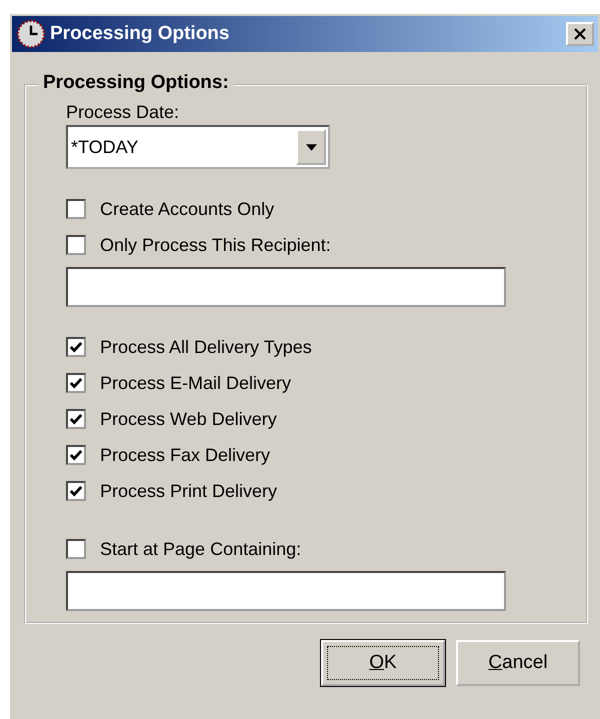 The width and height of the screenshot is (600, 719). I want to click on dialog-button: Cancel, so click(518, 663).